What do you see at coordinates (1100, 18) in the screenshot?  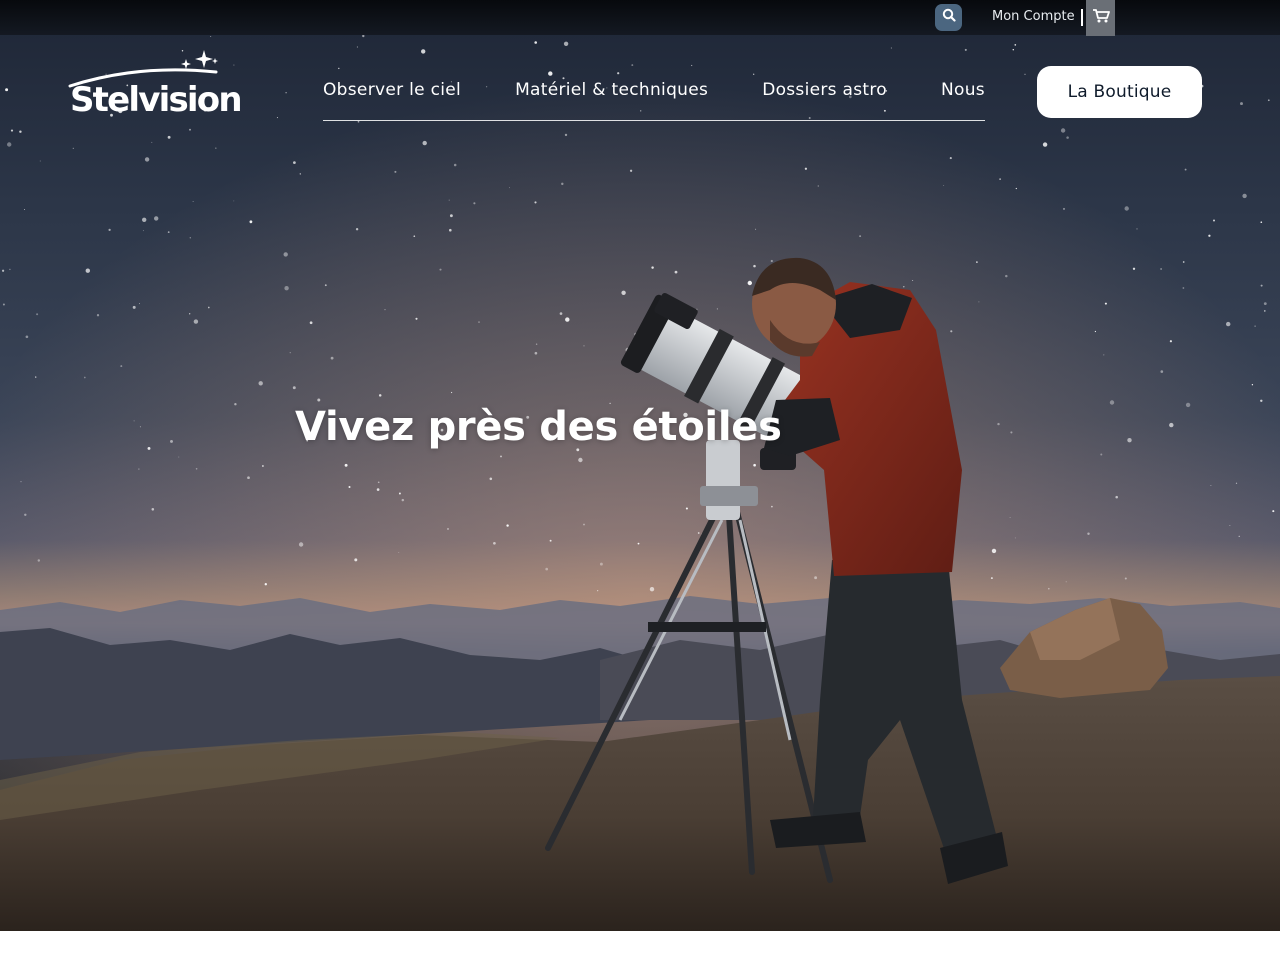 I see `cart-button` at bounding box center [1100, 18].